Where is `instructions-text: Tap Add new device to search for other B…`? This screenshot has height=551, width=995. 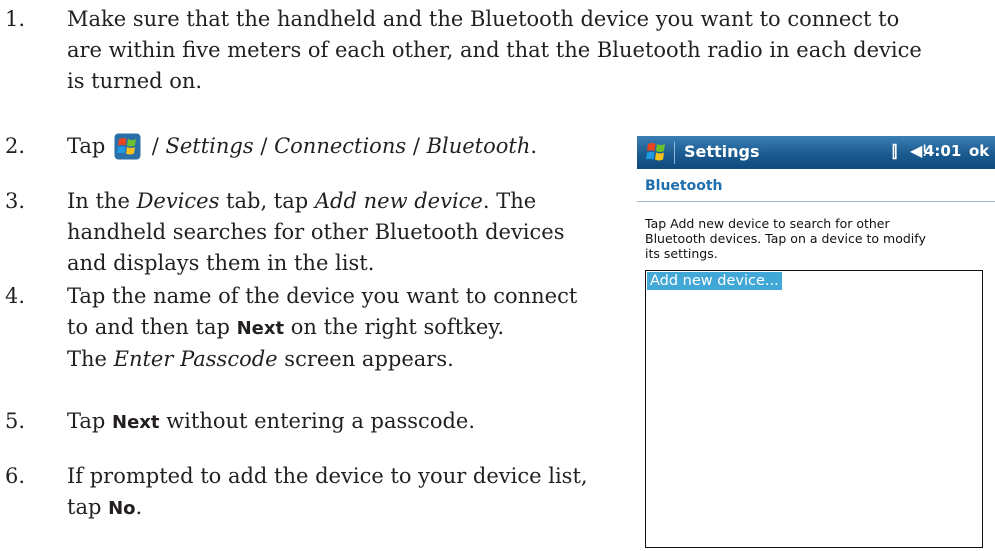
instructions-text: Tap Add new device to search for other B… is located at coordinates (795, 238).